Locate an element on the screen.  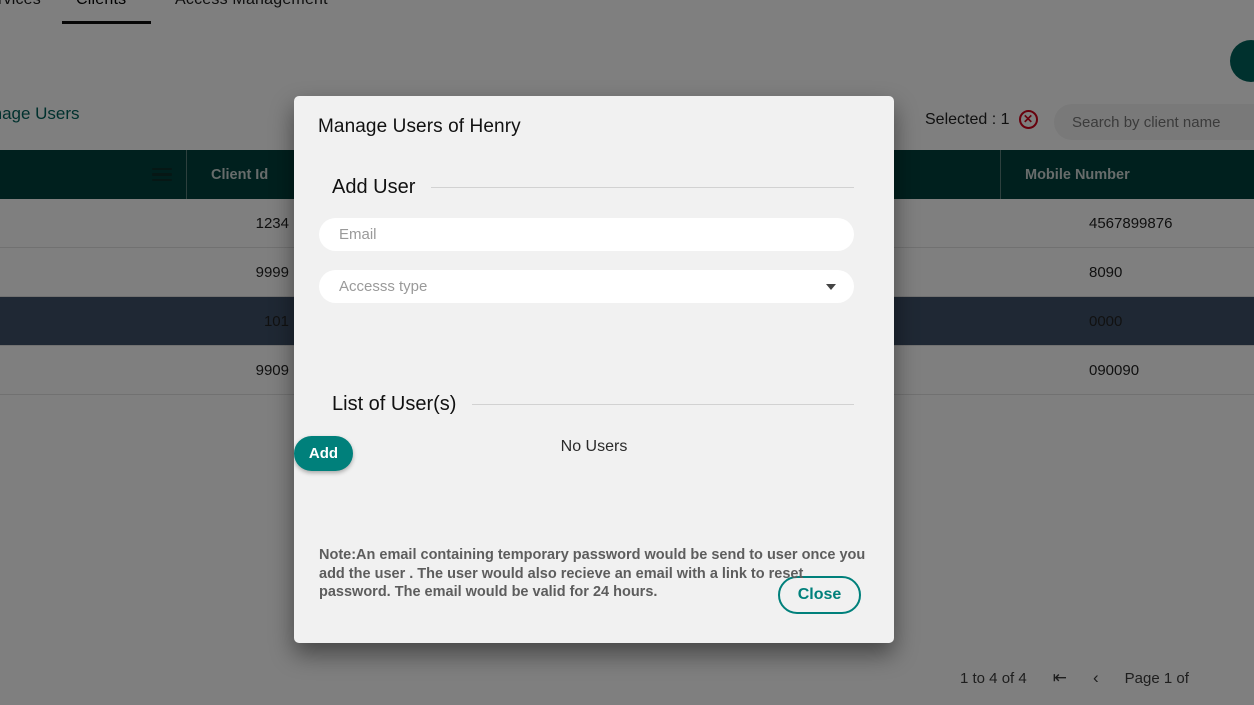
list-of-users-section-header: List of User(s) is located at coordinates (593, 404).